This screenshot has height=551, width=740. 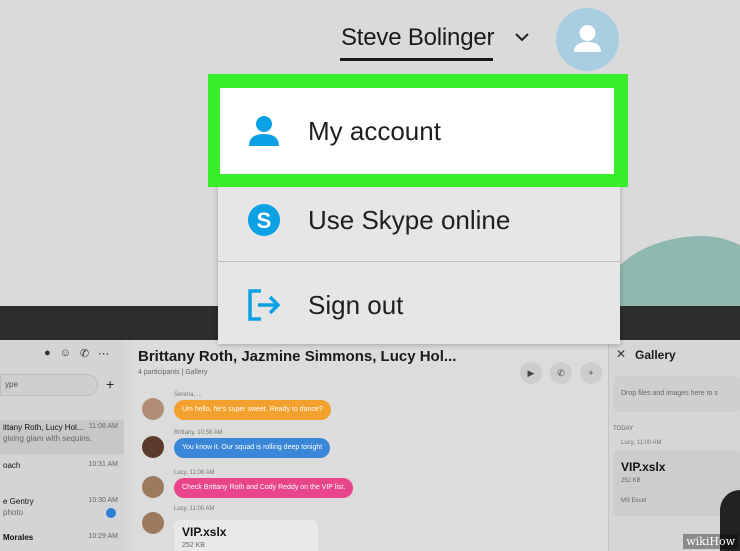 I want to click on menu-item-label: Sign out, so click(x=356, y=304).